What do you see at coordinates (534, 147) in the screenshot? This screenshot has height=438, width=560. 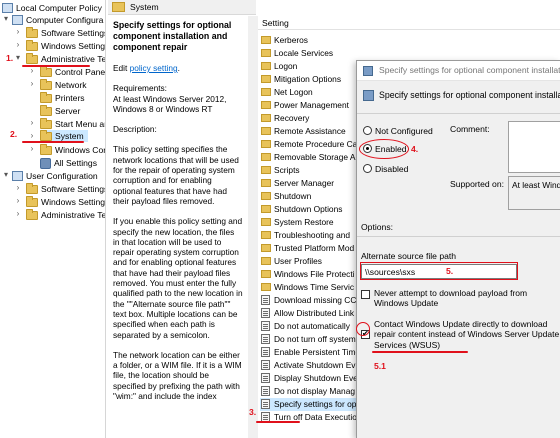 I see `comment-textarea` at bounding box center [534, 147].